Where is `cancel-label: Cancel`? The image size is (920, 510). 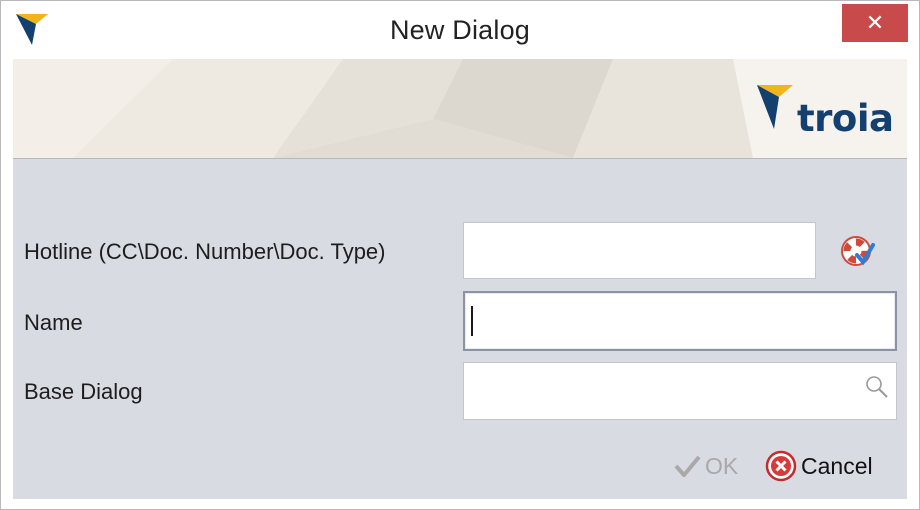 cancel-label: Cancel is located at coordinates (837, 465).